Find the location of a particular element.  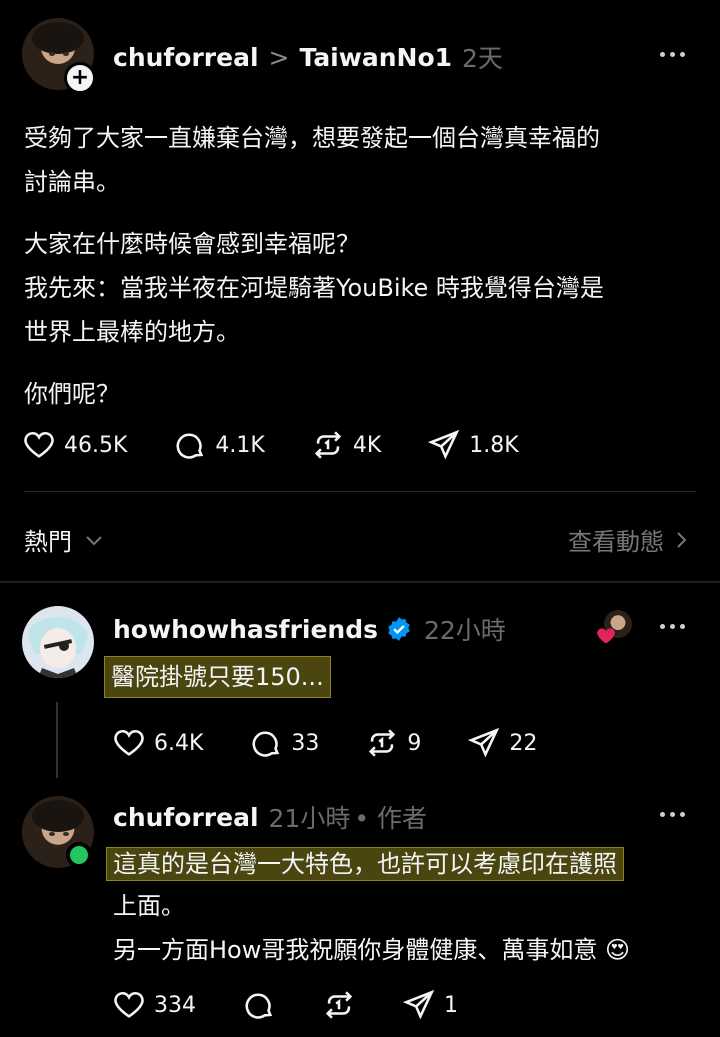

reply-2-line: 另一方面How哥我祝願你身體健康、萬事如意 😍 is located at coordinates (372, 950).